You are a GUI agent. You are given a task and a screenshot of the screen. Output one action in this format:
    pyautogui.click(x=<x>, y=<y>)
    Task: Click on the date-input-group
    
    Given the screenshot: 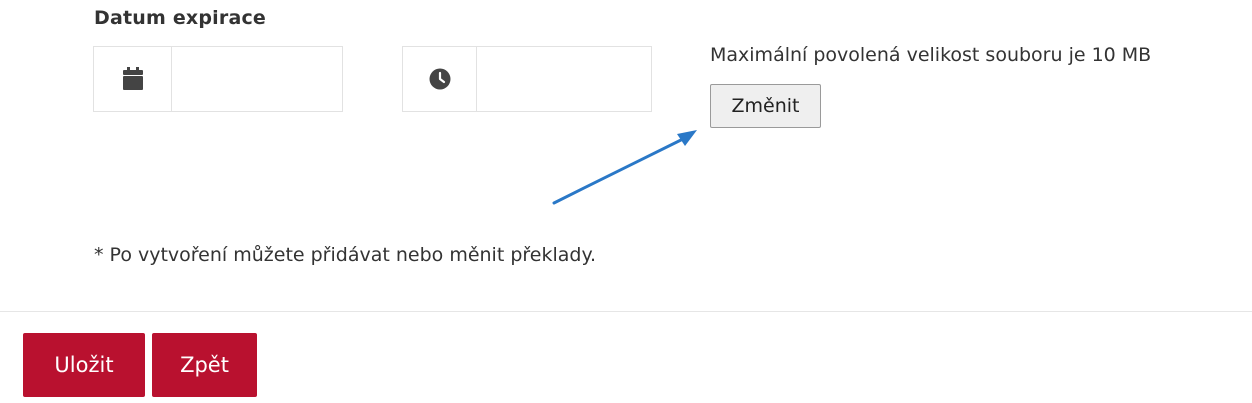 What is the action you would take?
    pyautogui.click(x=218, y=79)
    